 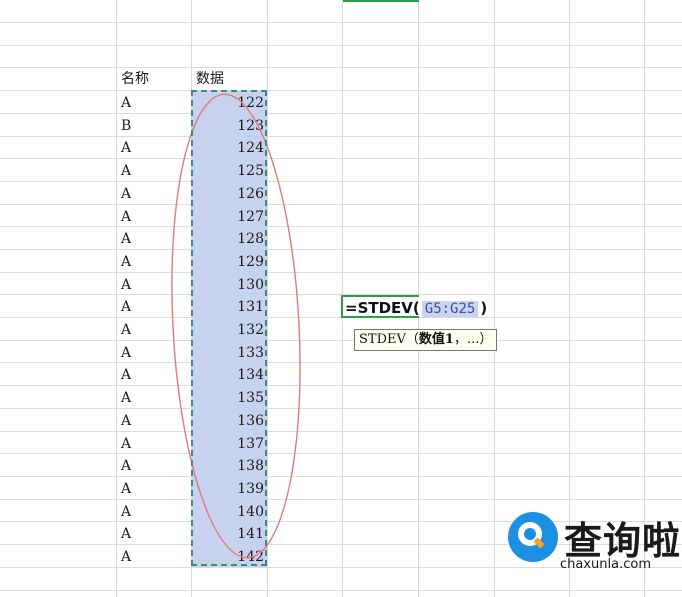 What do you see at coordinates (484, 308) in the screenshot?
I see `formula-suffix: )` at bounding box center [484, 308].